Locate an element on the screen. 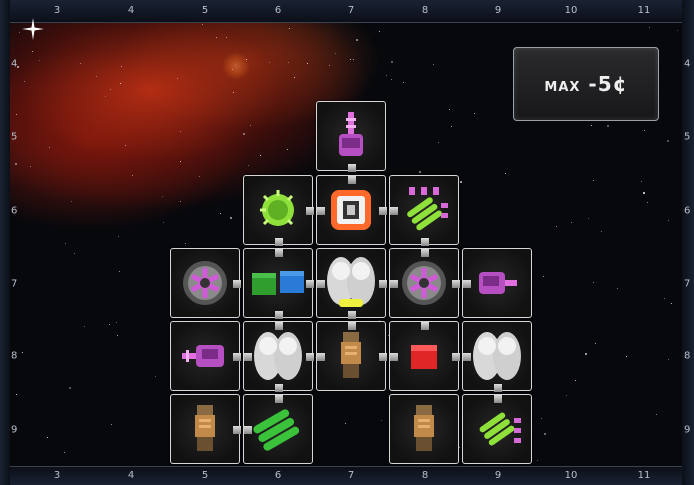  max-word: MAX is located at coordinates (562, 87).